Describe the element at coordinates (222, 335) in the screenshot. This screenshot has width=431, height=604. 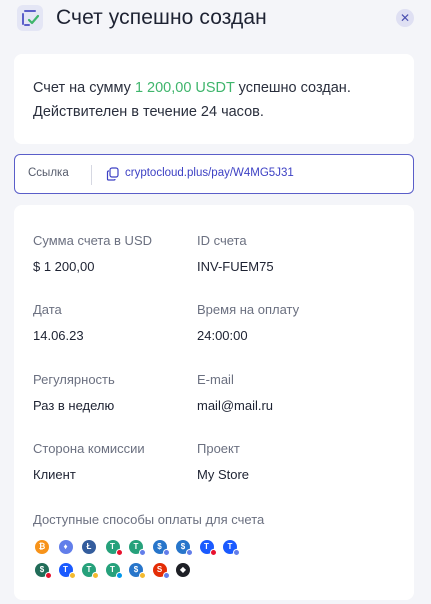
I see `payment-time-value: 24:00:00` at that location.